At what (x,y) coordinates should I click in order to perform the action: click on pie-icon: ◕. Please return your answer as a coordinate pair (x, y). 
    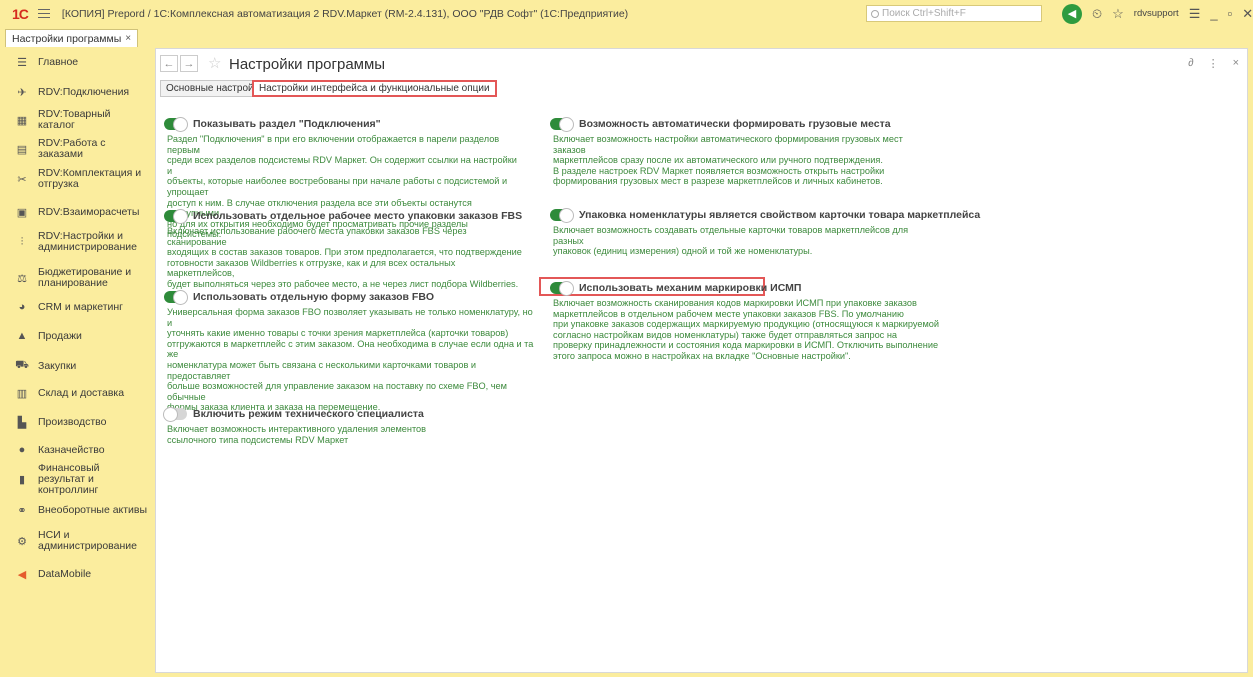
    Looking at the image, I should click on (22, 307).